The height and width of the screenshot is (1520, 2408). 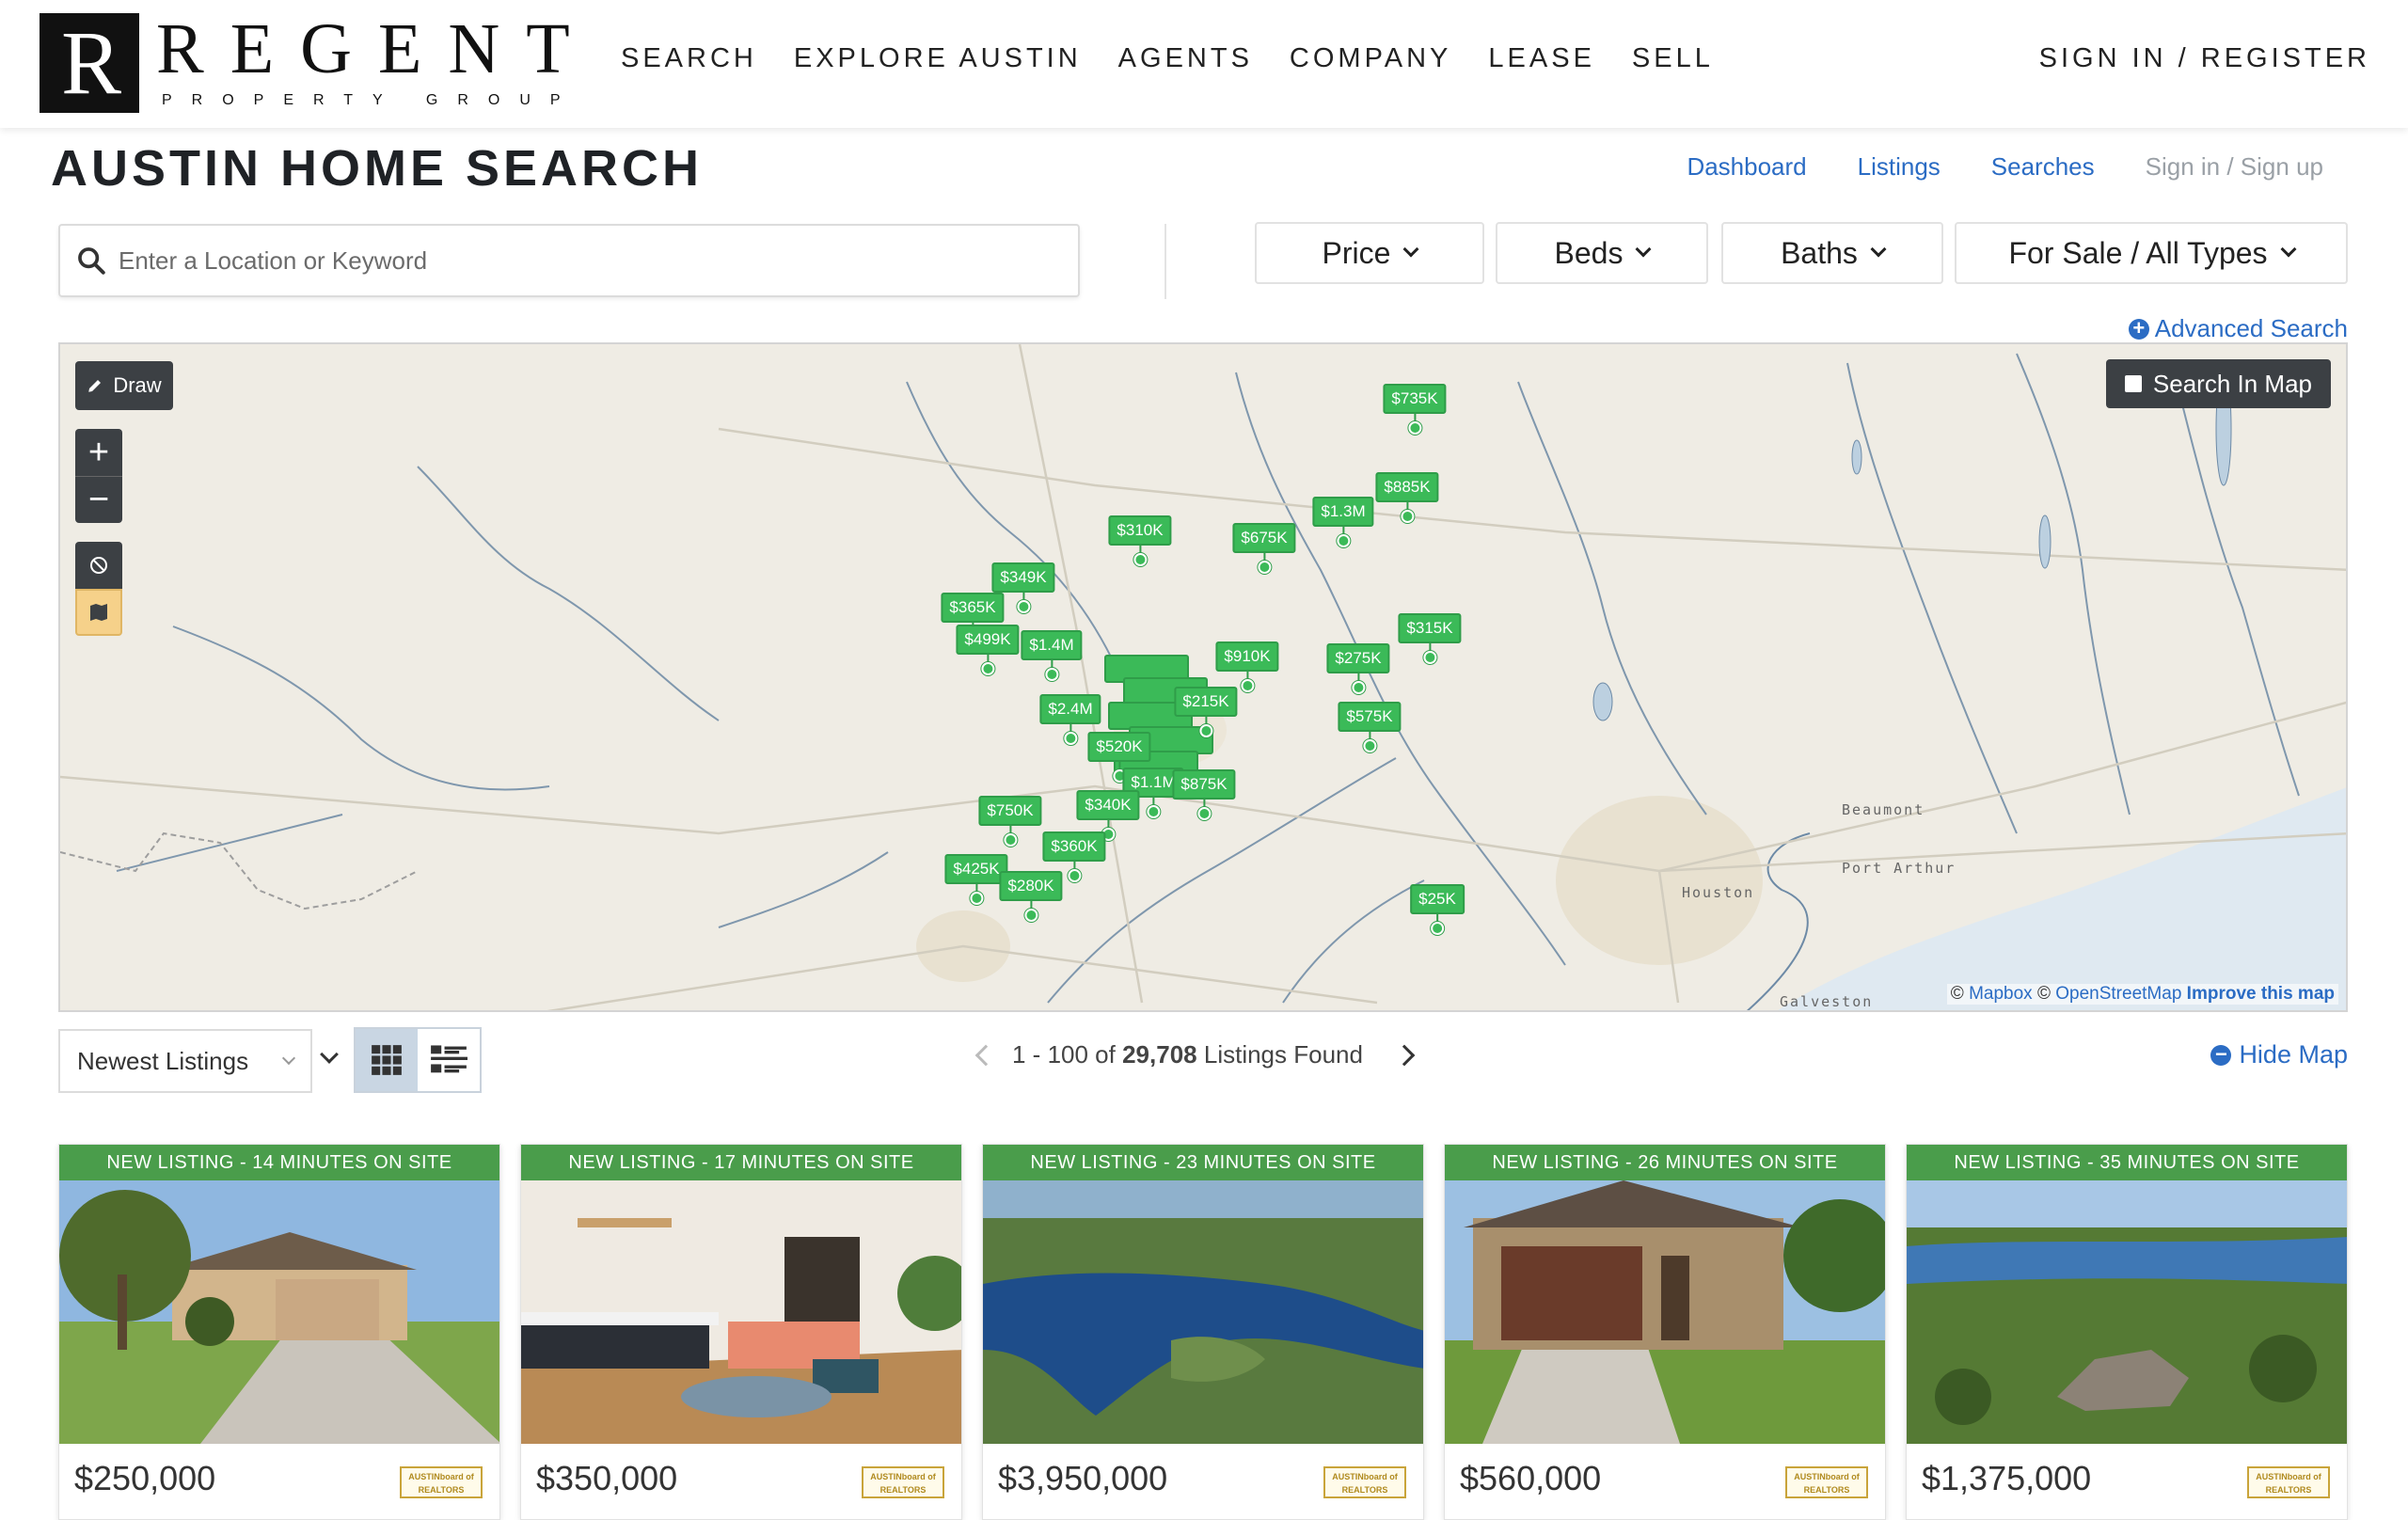 What do you see at coordinates (1160, 1054) in the screenshot?
I see `results-total: 29,708` at bounding box center [1160, 1054].